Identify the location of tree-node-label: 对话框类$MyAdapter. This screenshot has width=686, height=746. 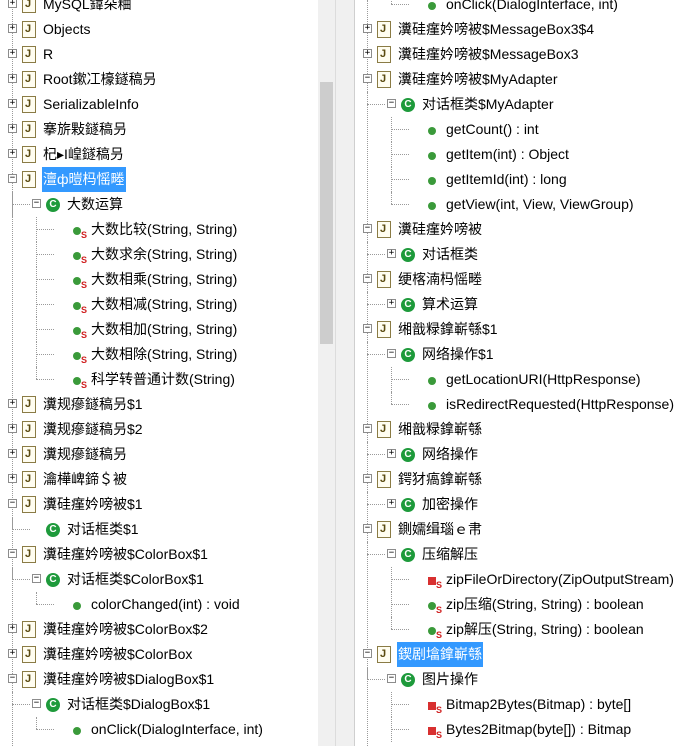
(487, 104).